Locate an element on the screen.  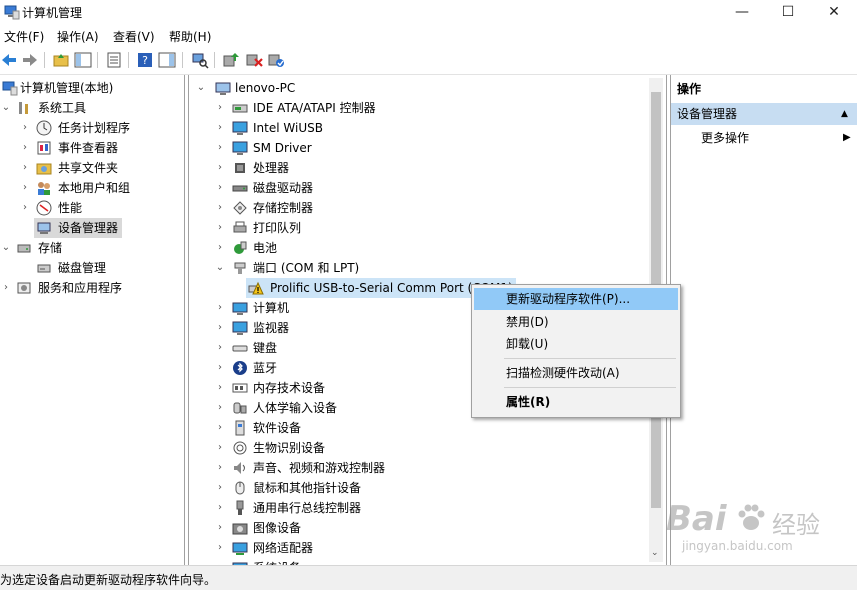
device-group-item: › 软件设备 is located at coordinates (415, 428).